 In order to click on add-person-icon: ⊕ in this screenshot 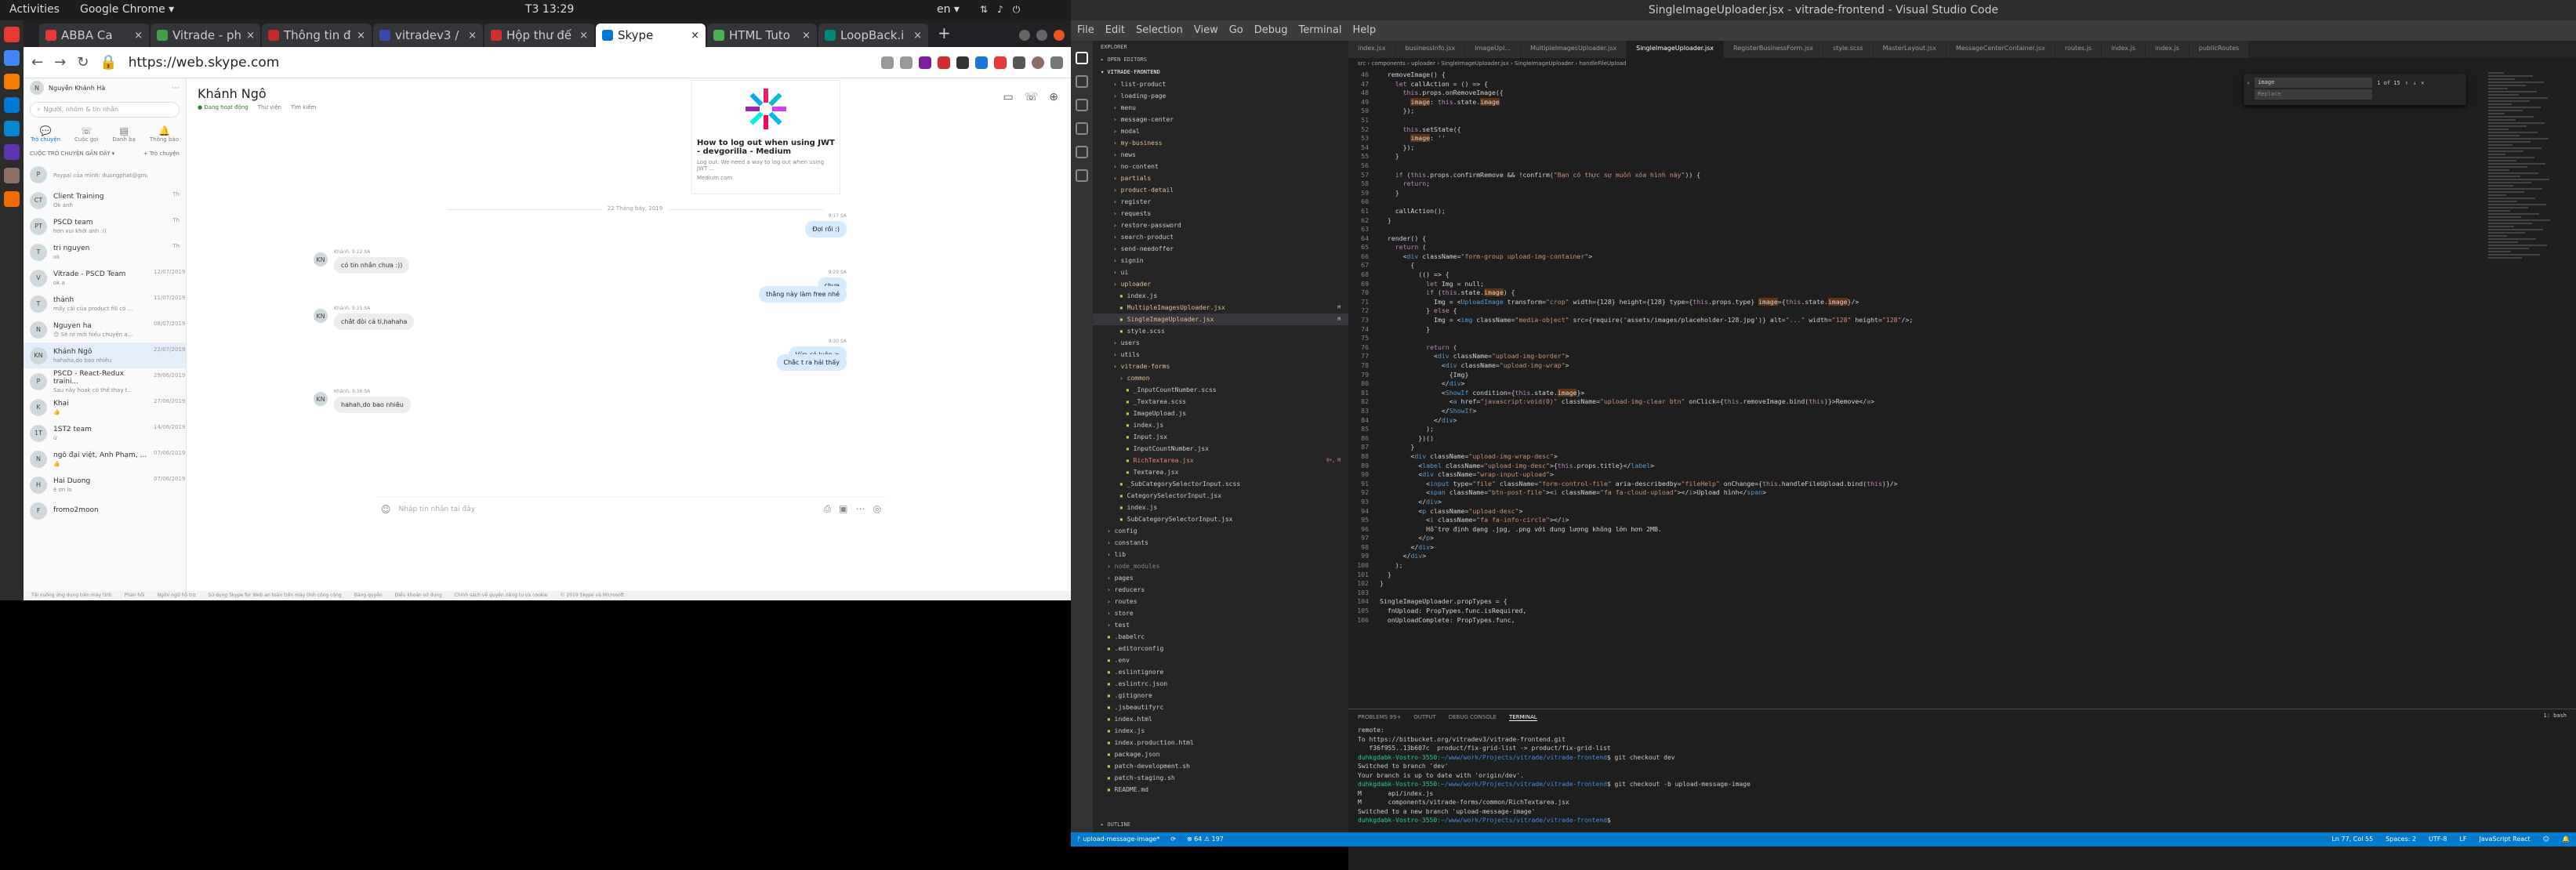, I will do `click(1053, 97)`.